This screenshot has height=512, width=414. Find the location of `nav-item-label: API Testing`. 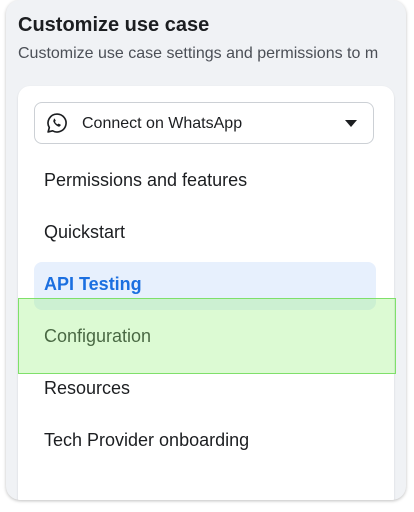

nav-item-label: API Testing is located at coordinates (93, 284).